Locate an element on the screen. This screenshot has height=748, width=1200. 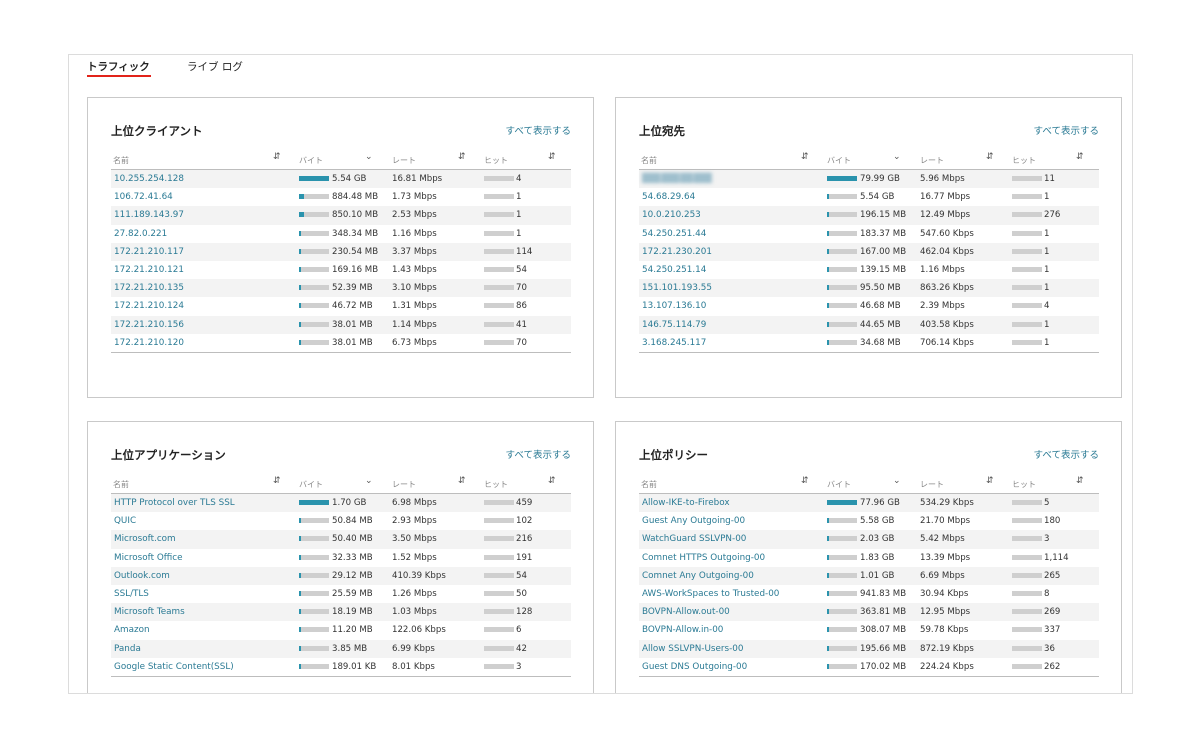
row-name-link: Allow SSLVPN-Users-00 is located at coordinates (692, 649).